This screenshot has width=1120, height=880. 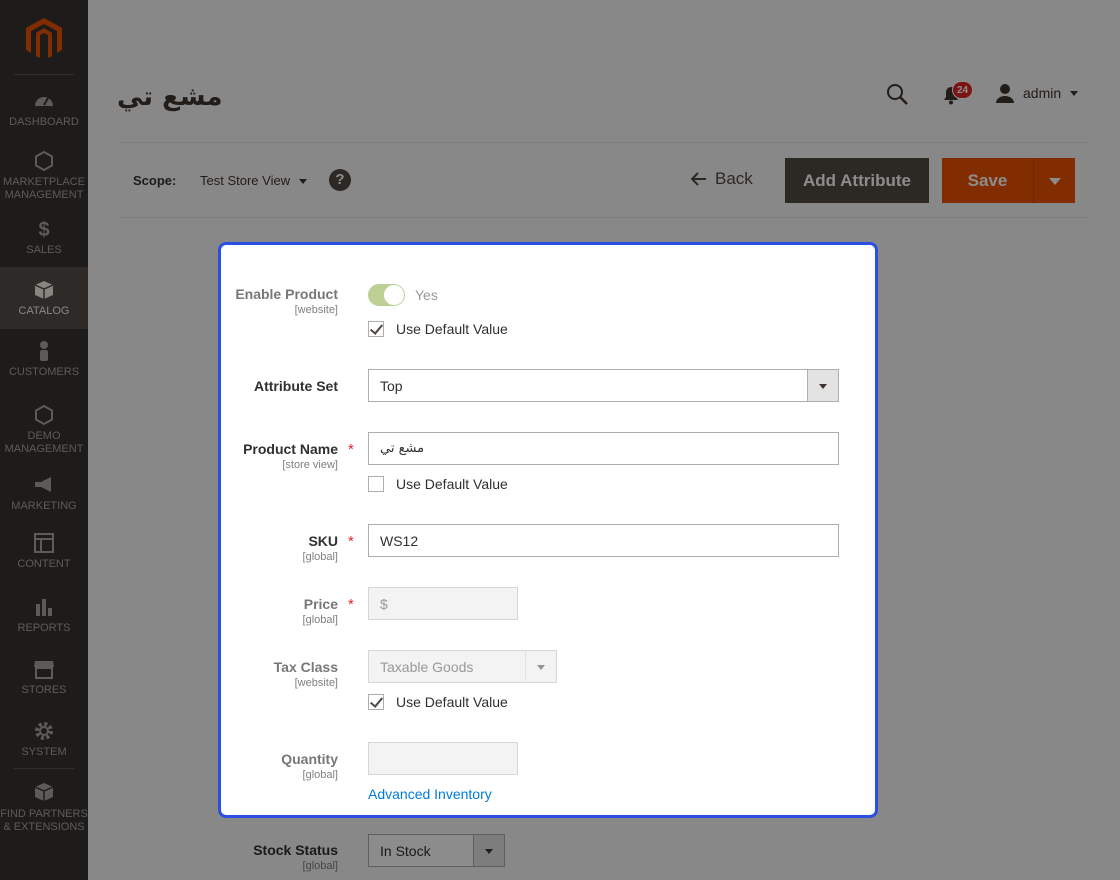 I want to click on sku-value: WS12, so click(x=399, y=540).